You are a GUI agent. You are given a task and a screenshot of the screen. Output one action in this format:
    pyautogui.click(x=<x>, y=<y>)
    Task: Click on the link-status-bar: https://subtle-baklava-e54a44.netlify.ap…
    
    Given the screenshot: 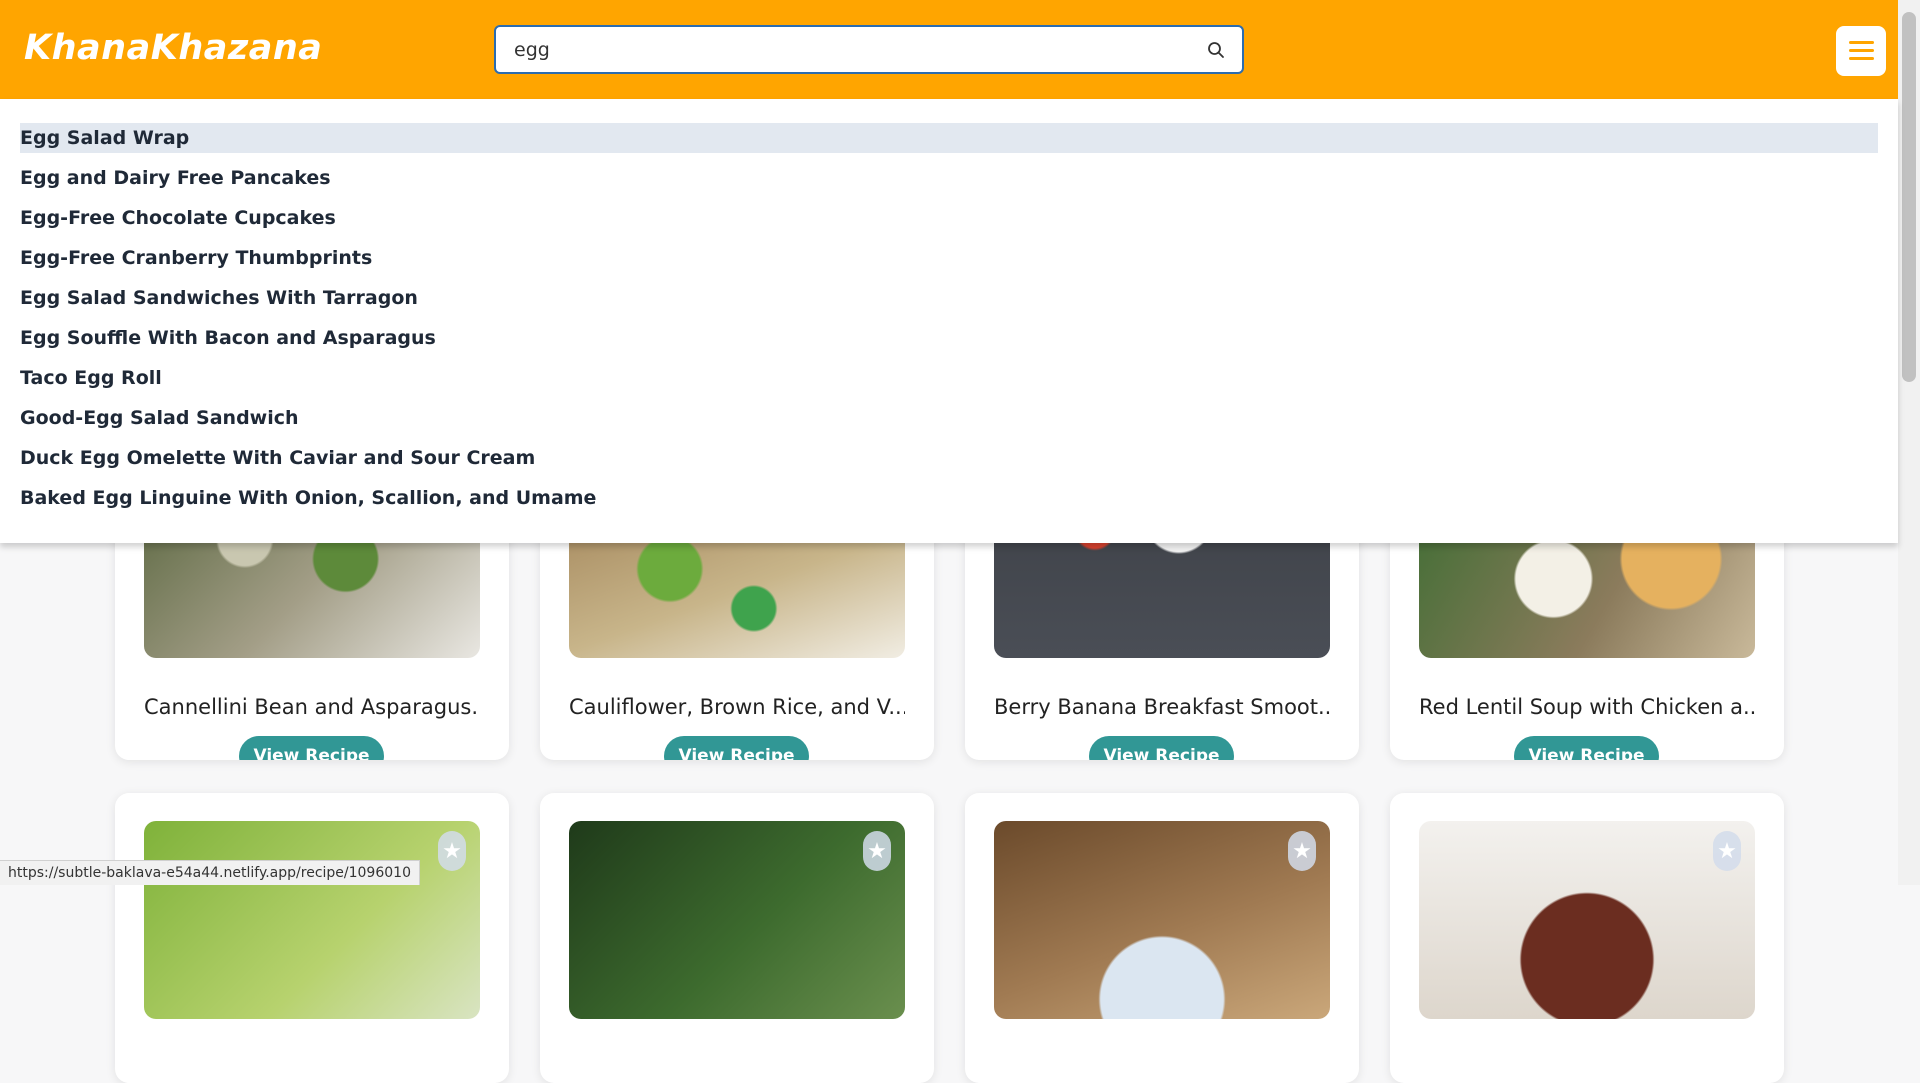 What is the action you would take?
    pyautogui.click(x=210, y=872)
    